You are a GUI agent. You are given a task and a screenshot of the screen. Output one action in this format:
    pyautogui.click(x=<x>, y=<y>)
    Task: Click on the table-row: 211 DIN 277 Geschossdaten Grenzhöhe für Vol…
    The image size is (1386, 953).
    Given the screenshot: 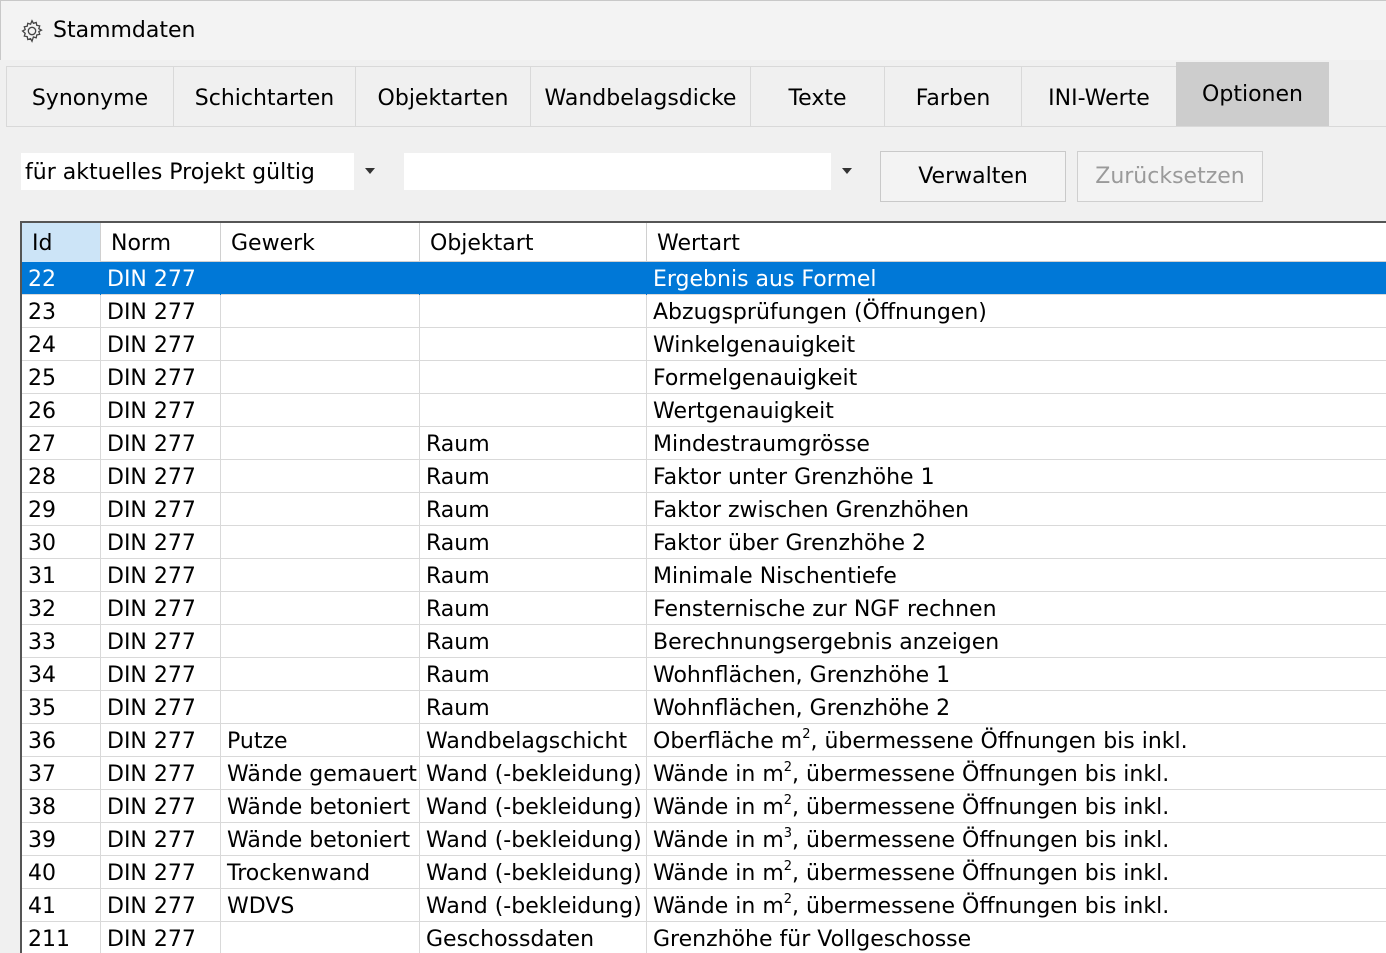 What is the action you would take?
    pyautogui.click(x=704, y=937)
    